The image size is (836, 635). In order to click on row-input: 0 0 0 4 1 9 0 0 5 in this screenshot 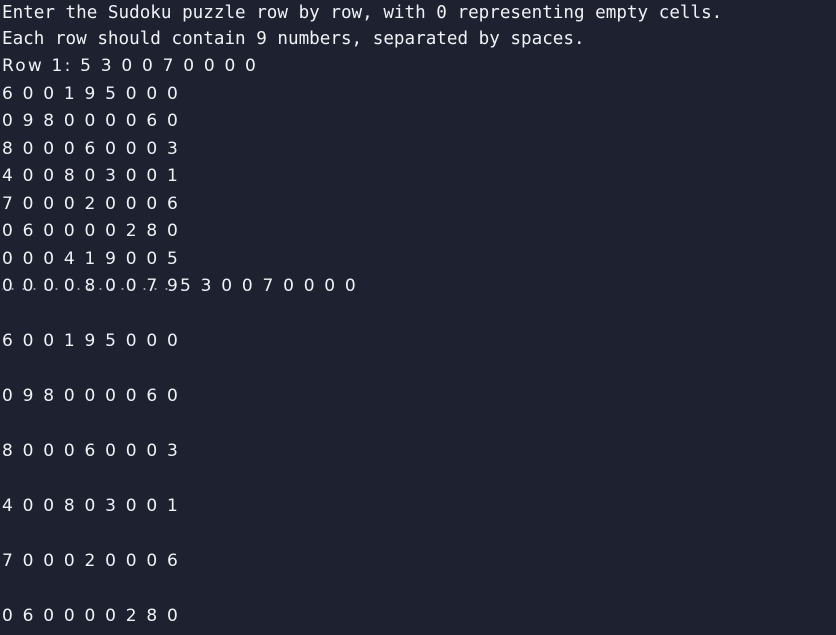, I will do `click(91, 259)`.